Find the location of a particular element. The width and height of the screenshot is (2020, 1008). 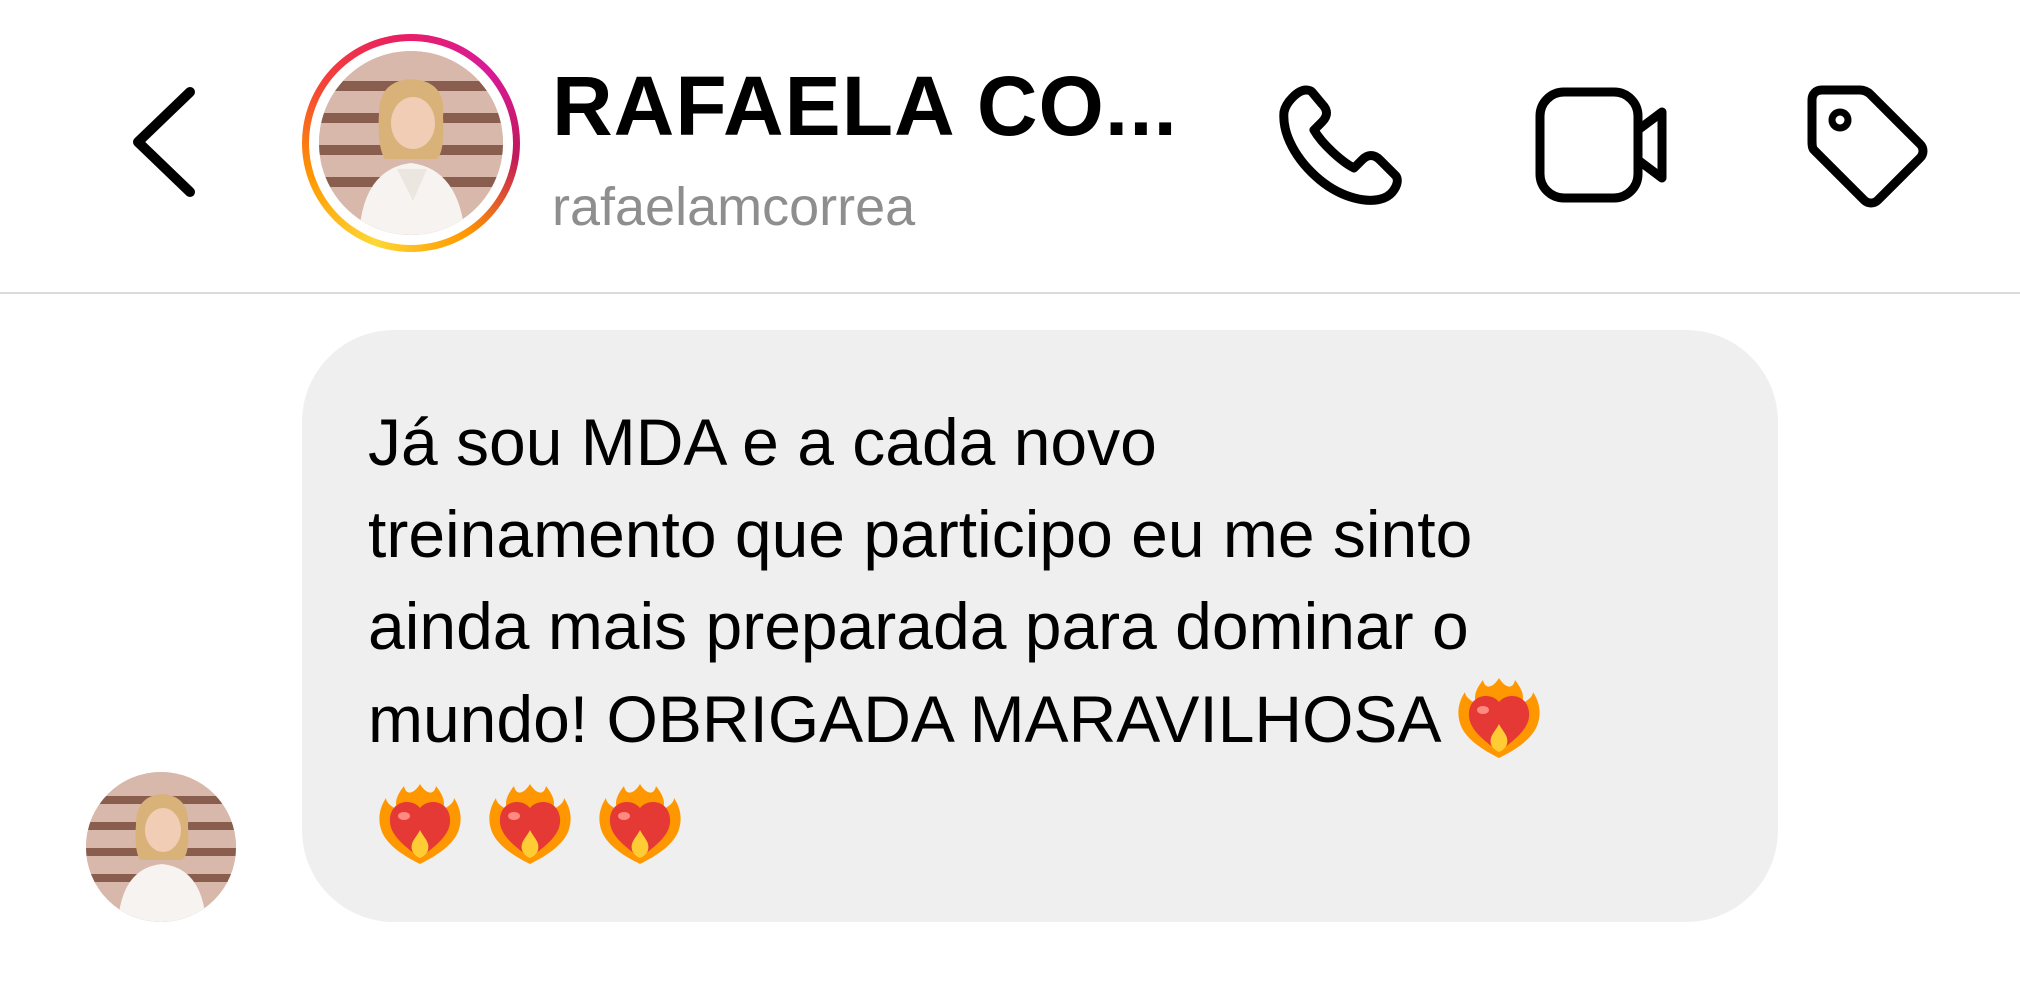

header-divider is located at coordinates (1010, 293).